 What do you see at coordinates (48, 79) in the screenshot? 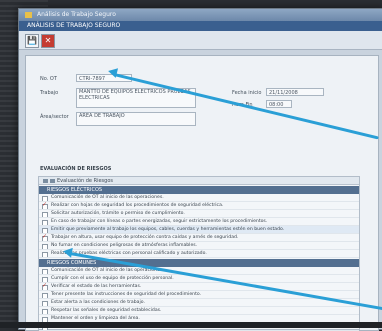
I see `no-ot-label: No. OT` at bounding box center [48, 79].